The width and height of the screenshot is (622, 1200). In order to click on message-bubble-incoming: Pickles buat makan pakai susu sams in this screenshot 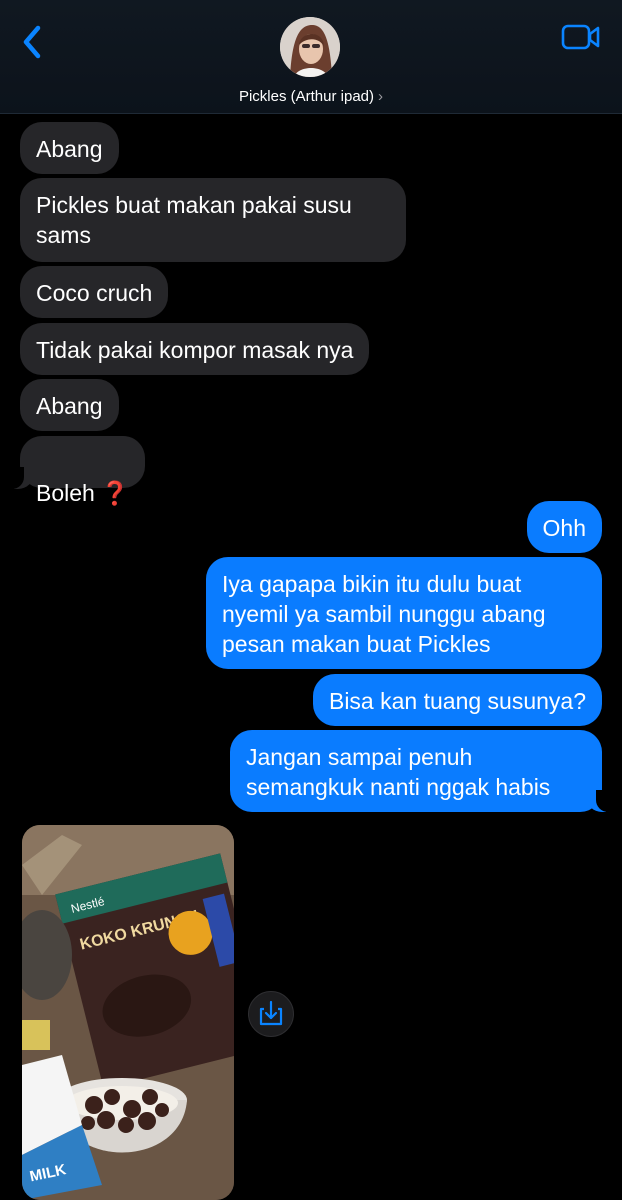, I will do `click(213, 220)`.